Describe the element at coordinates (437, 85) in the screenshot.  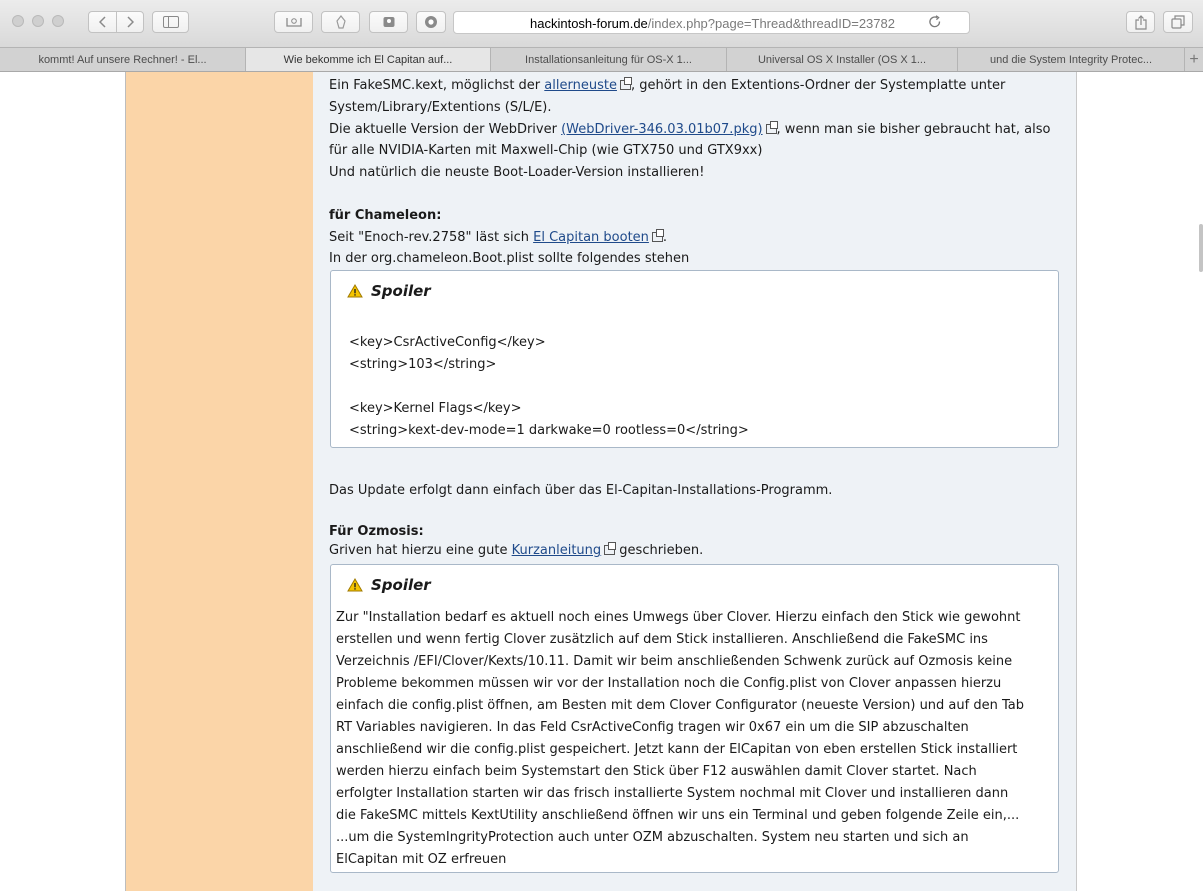
I see `post-text: Ein FakeSMC.kext, möglichst der` at that location.